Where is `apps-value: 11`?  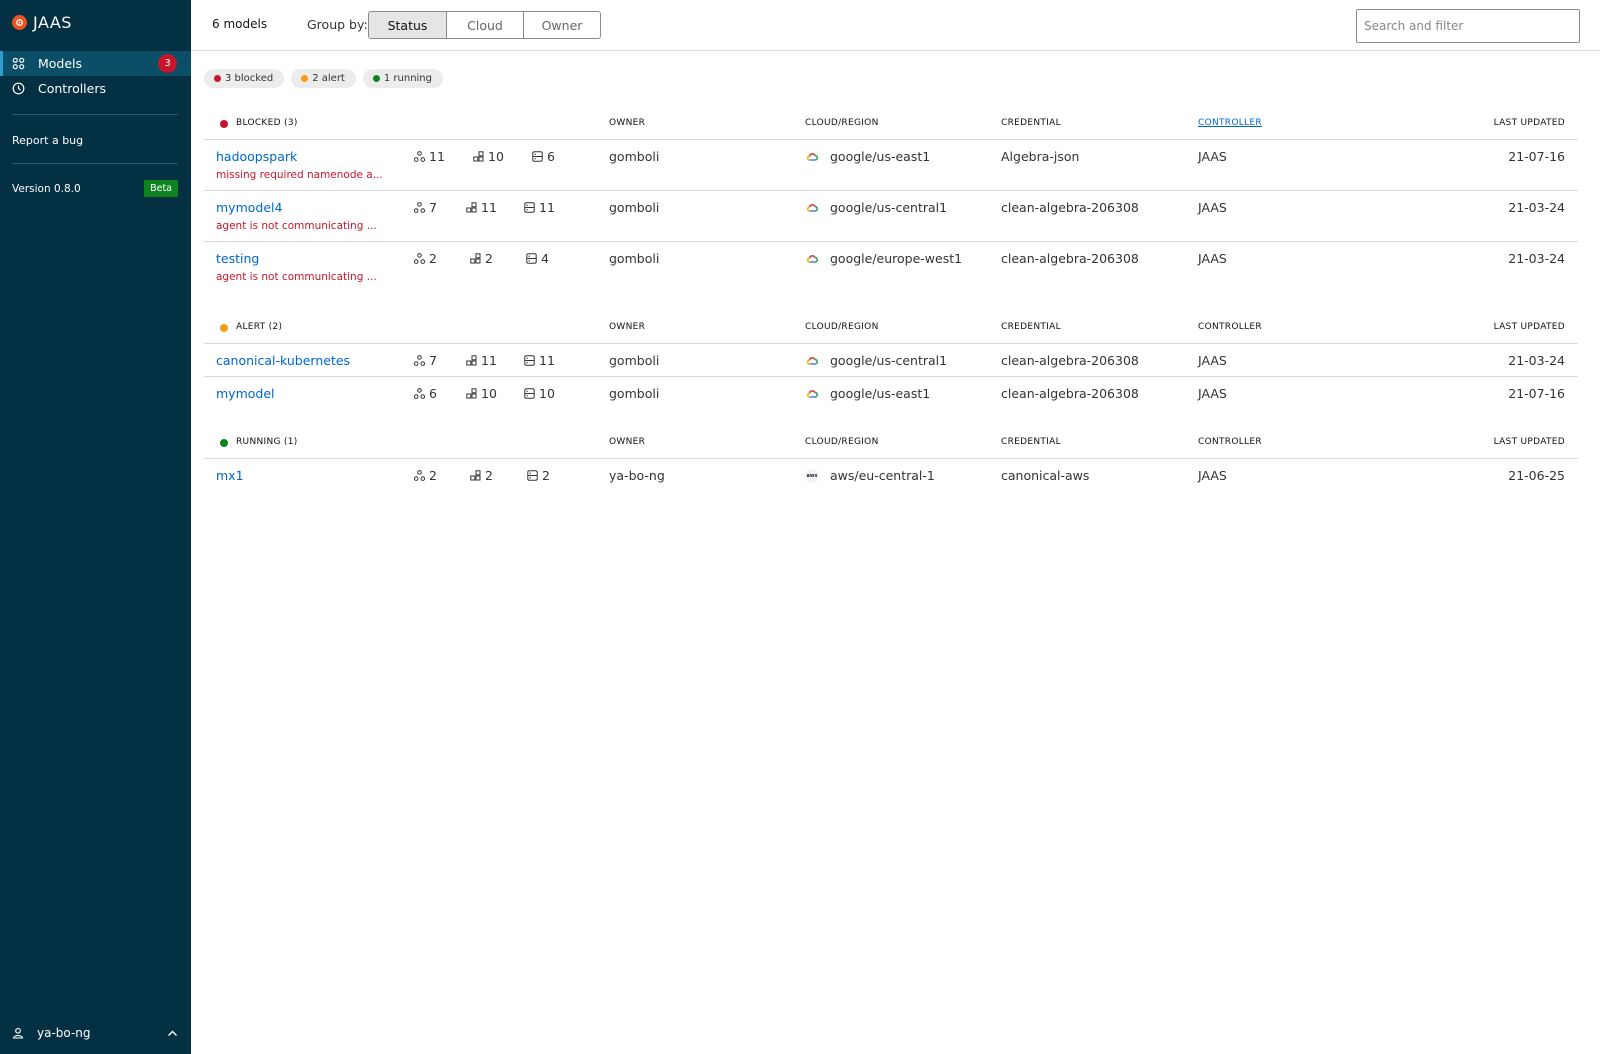 apps-value: 11 is located at coordinates (437, 156).